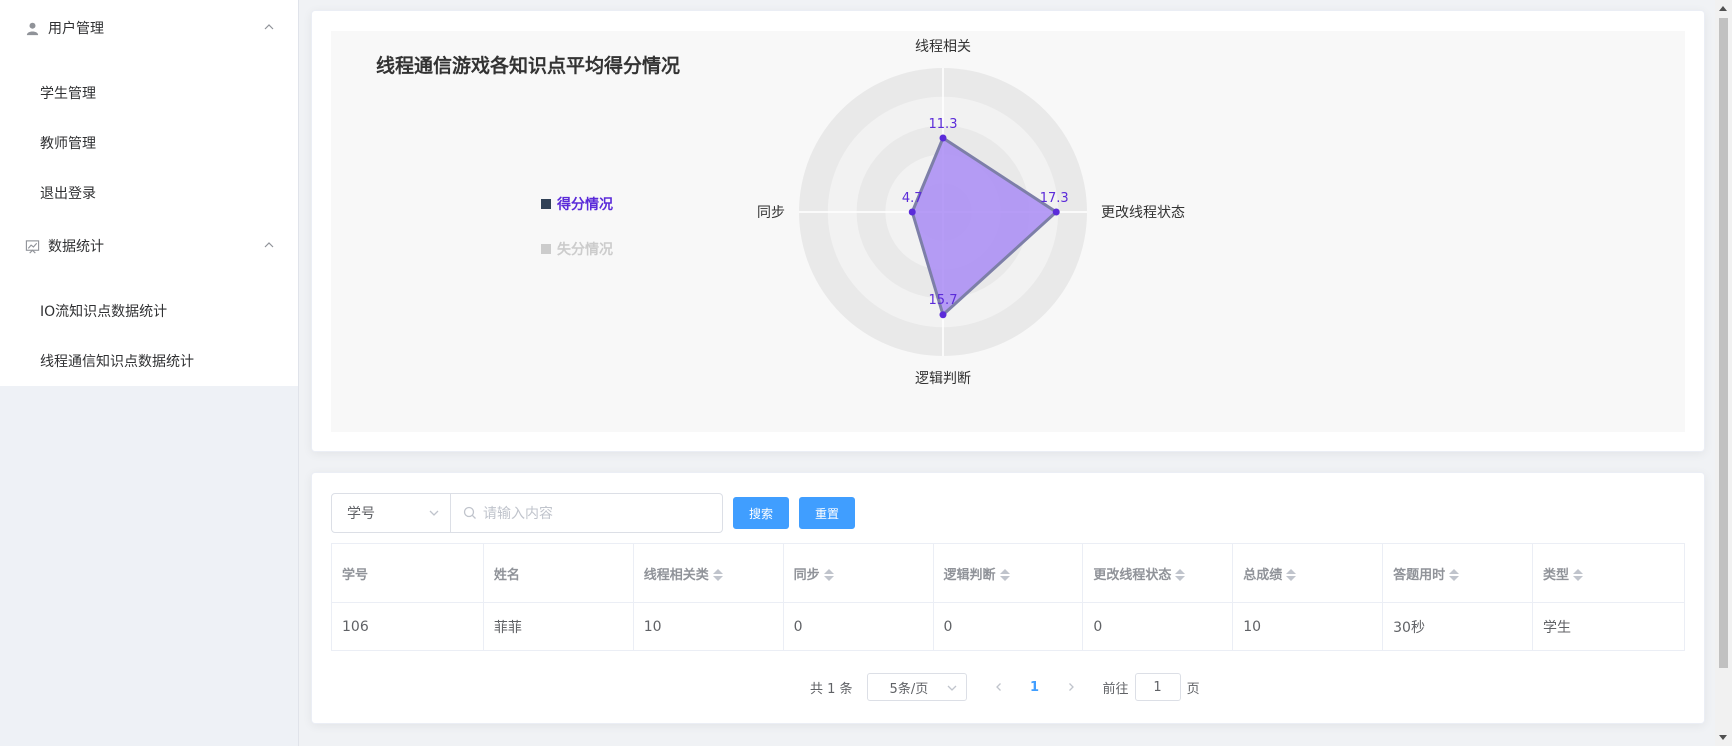 The image size is (1732, 746). Describe the element at coordinates (969, 575) in the screenshot. I see `column-header-label: 逻辑判断` at that location.